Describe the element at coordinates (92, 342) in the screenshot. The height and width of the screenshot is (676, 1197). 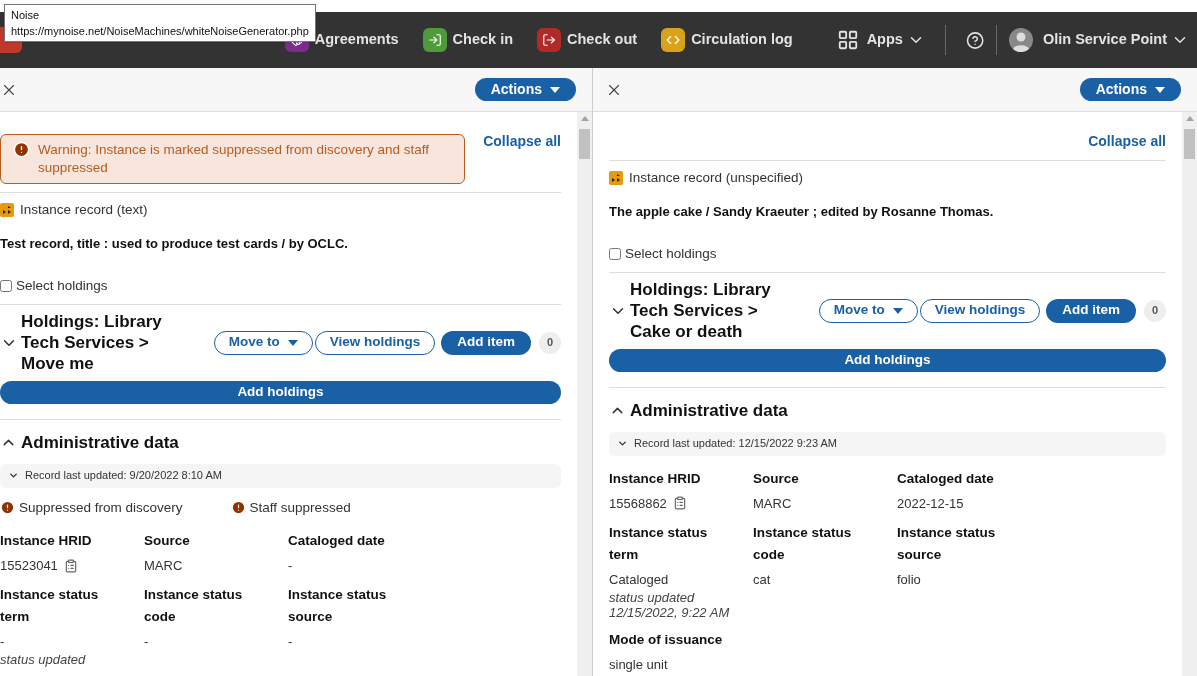
I see `holdings-title: Holdings: Library Tech Services > Move me` at that location.